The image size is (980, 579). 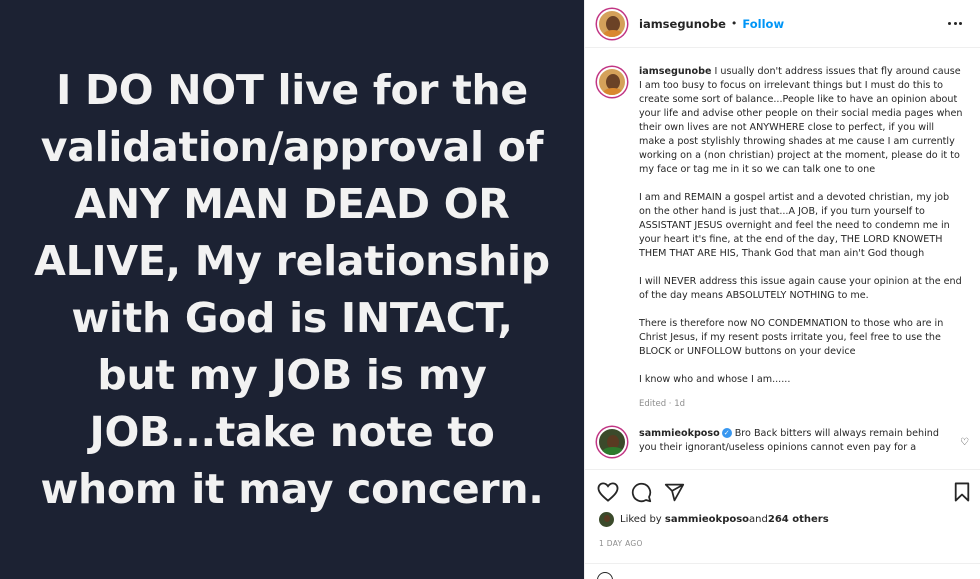 I want to click on follow-button: Follow, so click(x=763, y=24).